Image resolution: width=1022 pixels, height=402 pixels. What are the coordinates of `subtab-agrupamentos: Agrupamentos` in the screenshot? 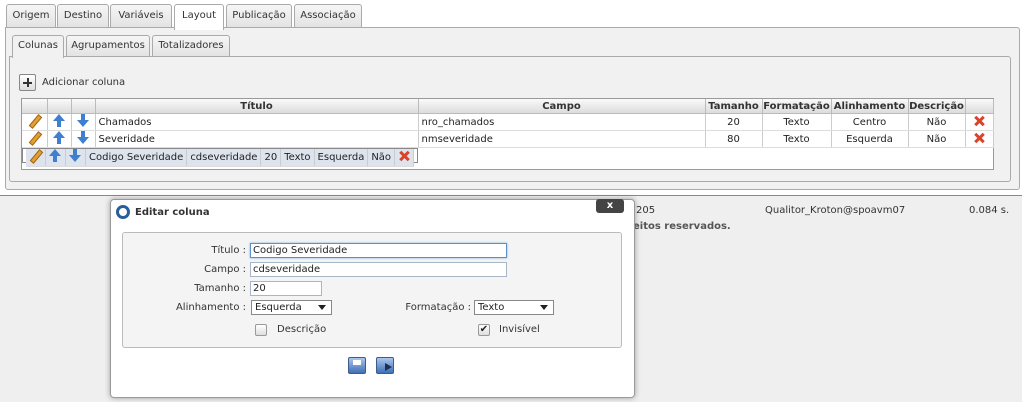 It's located at (108, 46).